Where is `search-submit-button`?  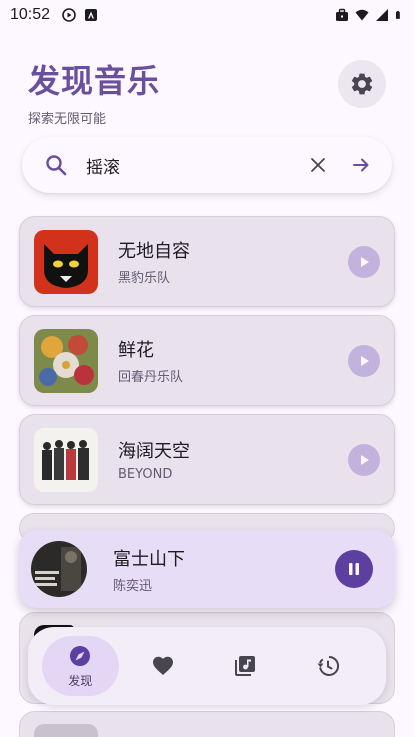 search-submit-button is located at coordinates (361, 165).